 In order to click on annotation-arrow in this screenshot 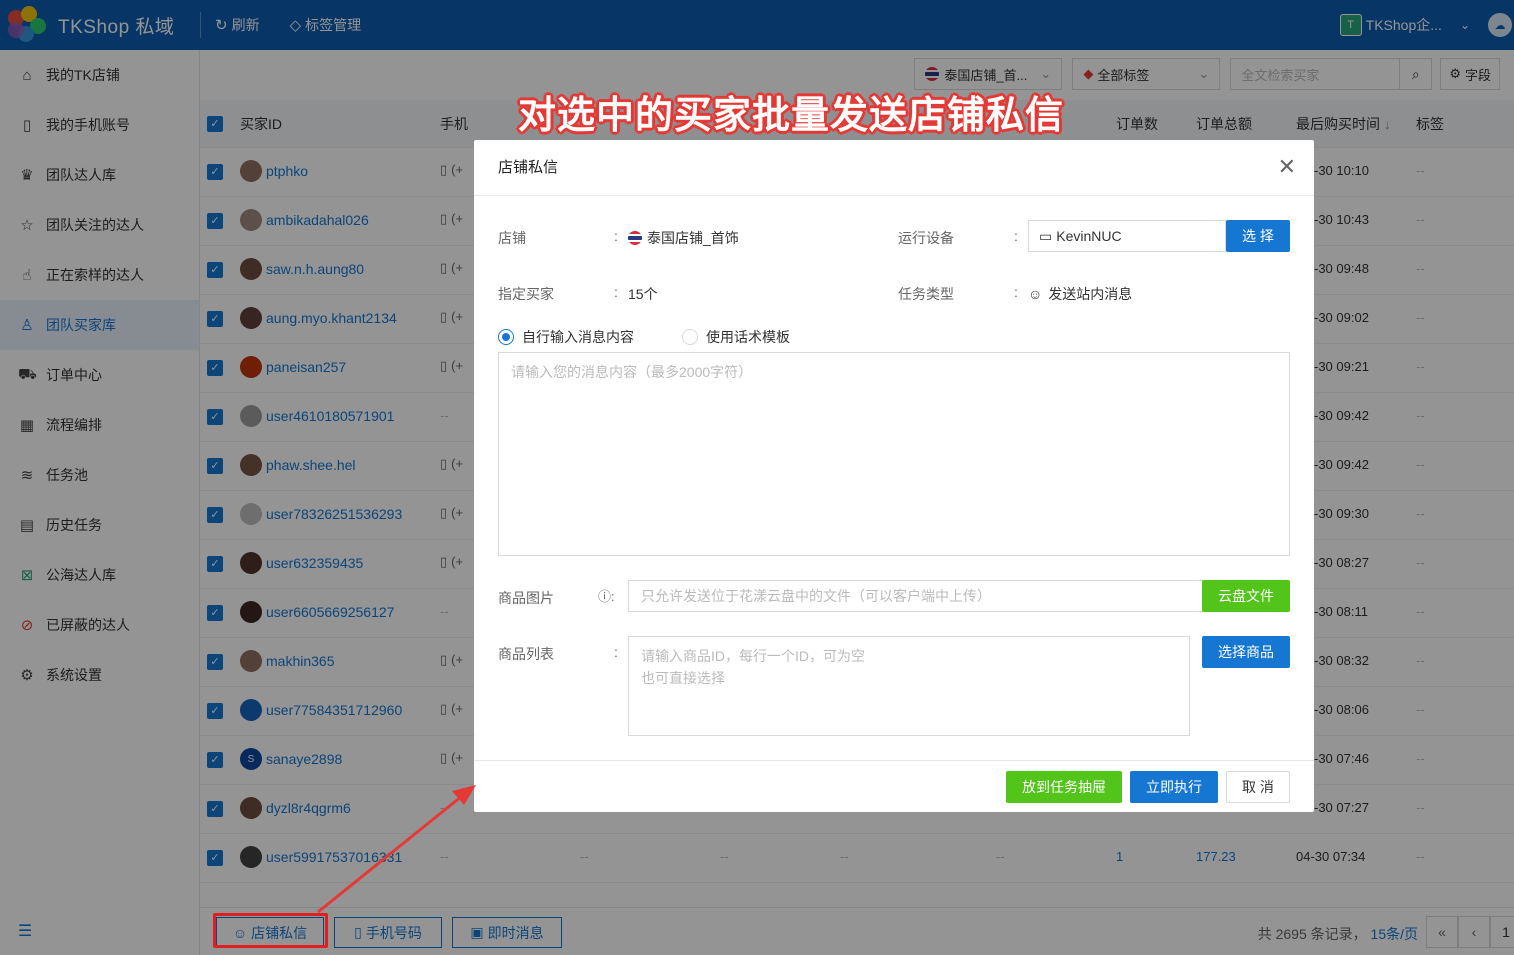, I will do `click(396, 849)`.